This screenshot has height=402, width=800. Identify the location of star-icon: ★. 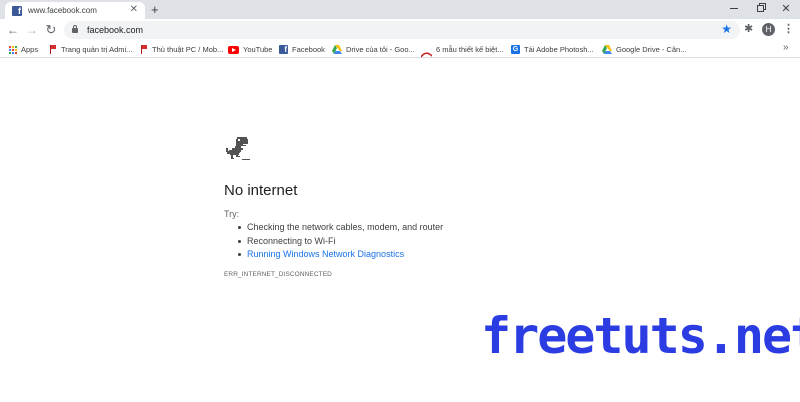
(726, 29).